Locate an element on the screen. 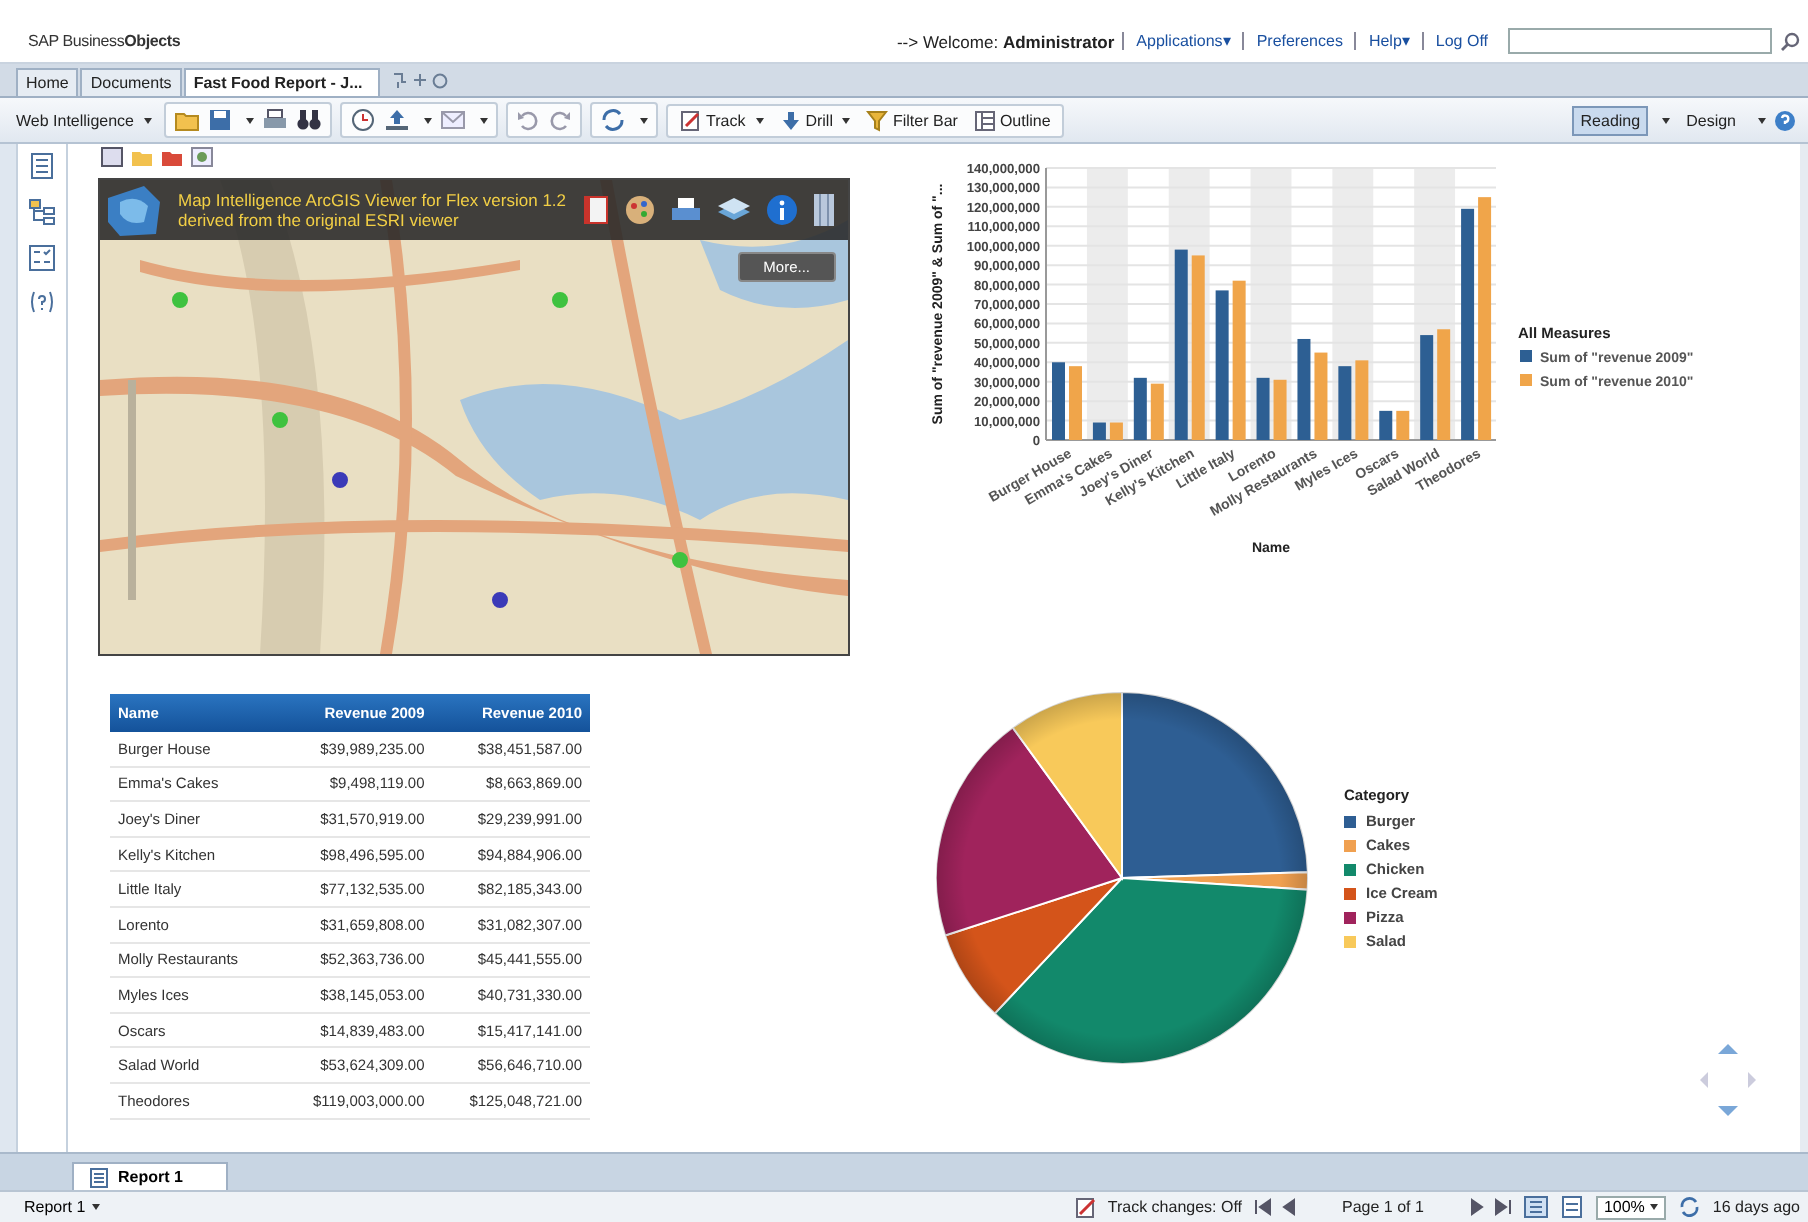  zoom-dropdown: 100% is located at coordinates (1631, 1207).